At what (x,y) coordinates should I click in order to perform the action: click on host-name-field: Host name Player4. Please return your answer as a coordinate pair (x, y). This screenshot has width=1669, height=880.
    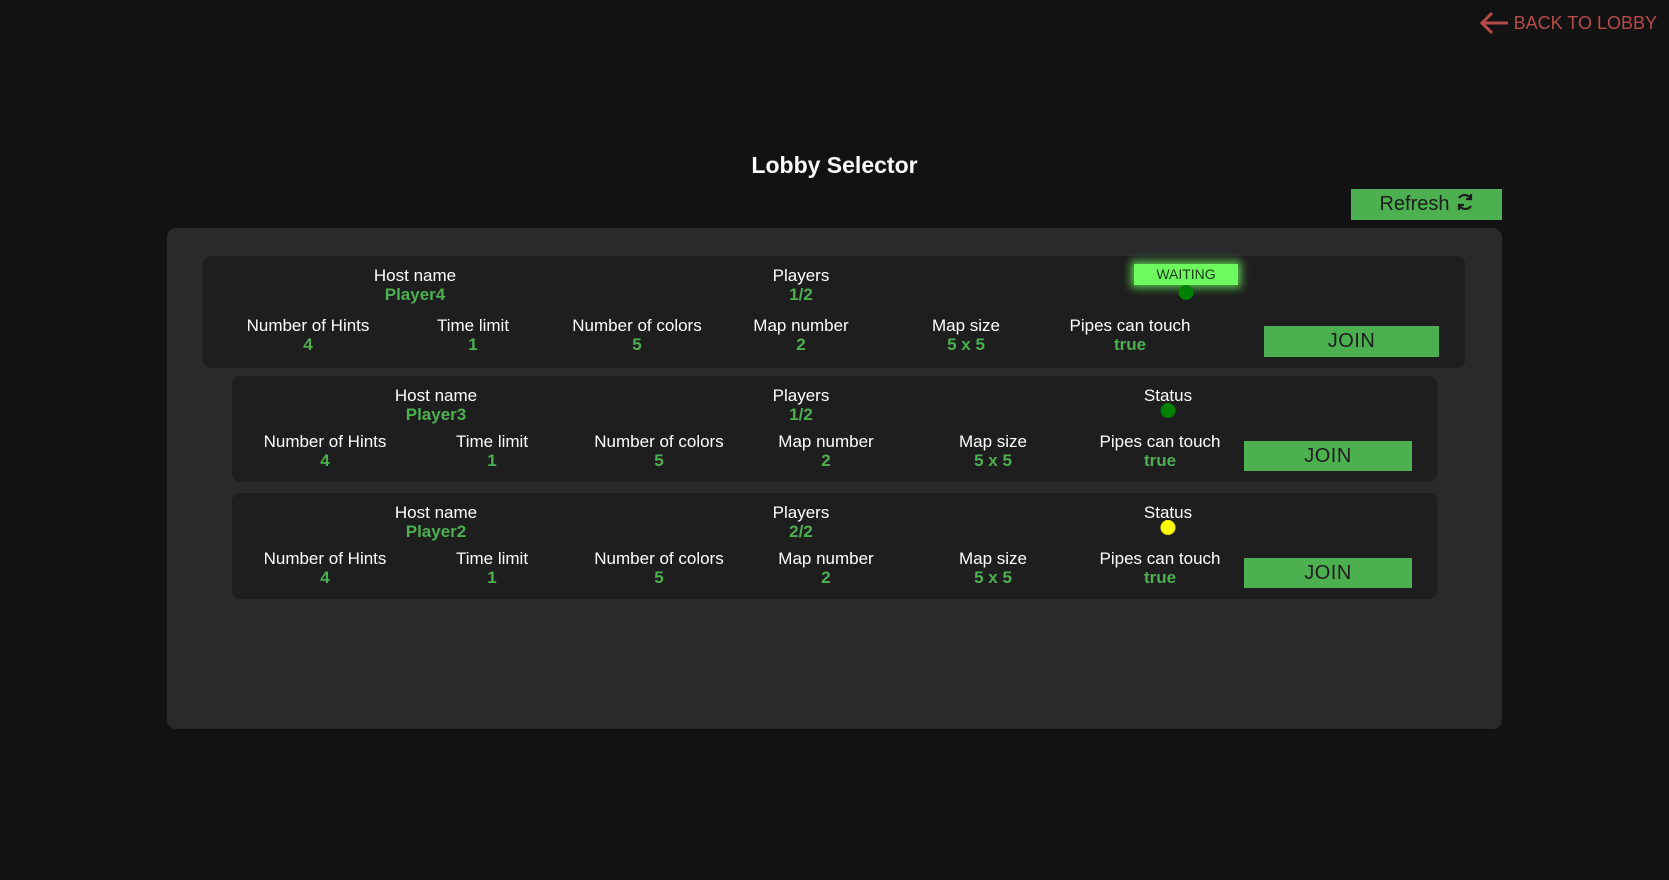
    Looking at the image, I should click on (415, 285).